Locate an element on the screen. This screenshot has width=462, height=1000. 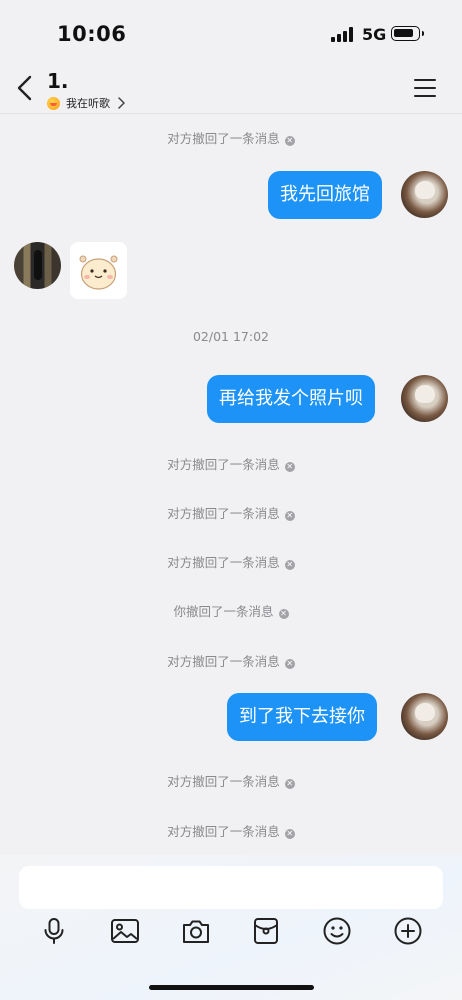
music-status-icon is located at coordinates (53, 103).